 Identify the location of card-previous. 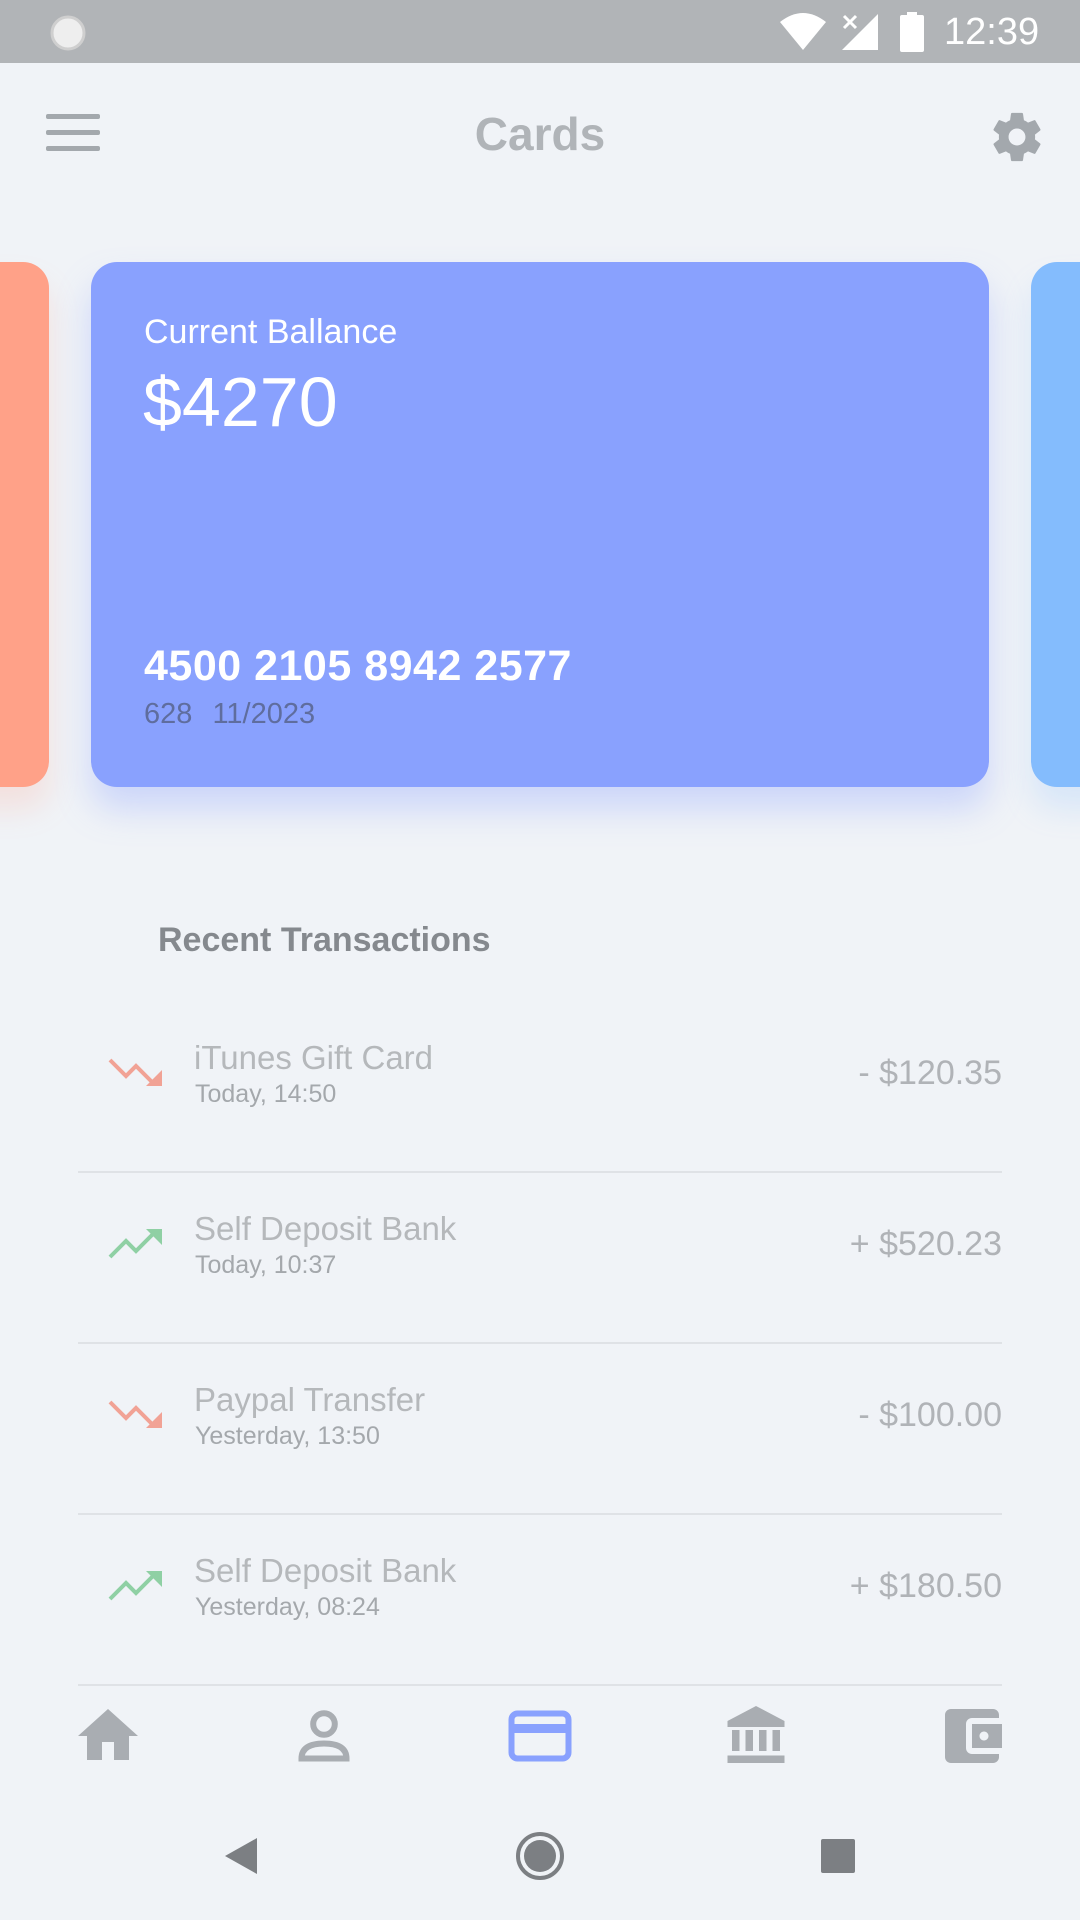
(24, 524).